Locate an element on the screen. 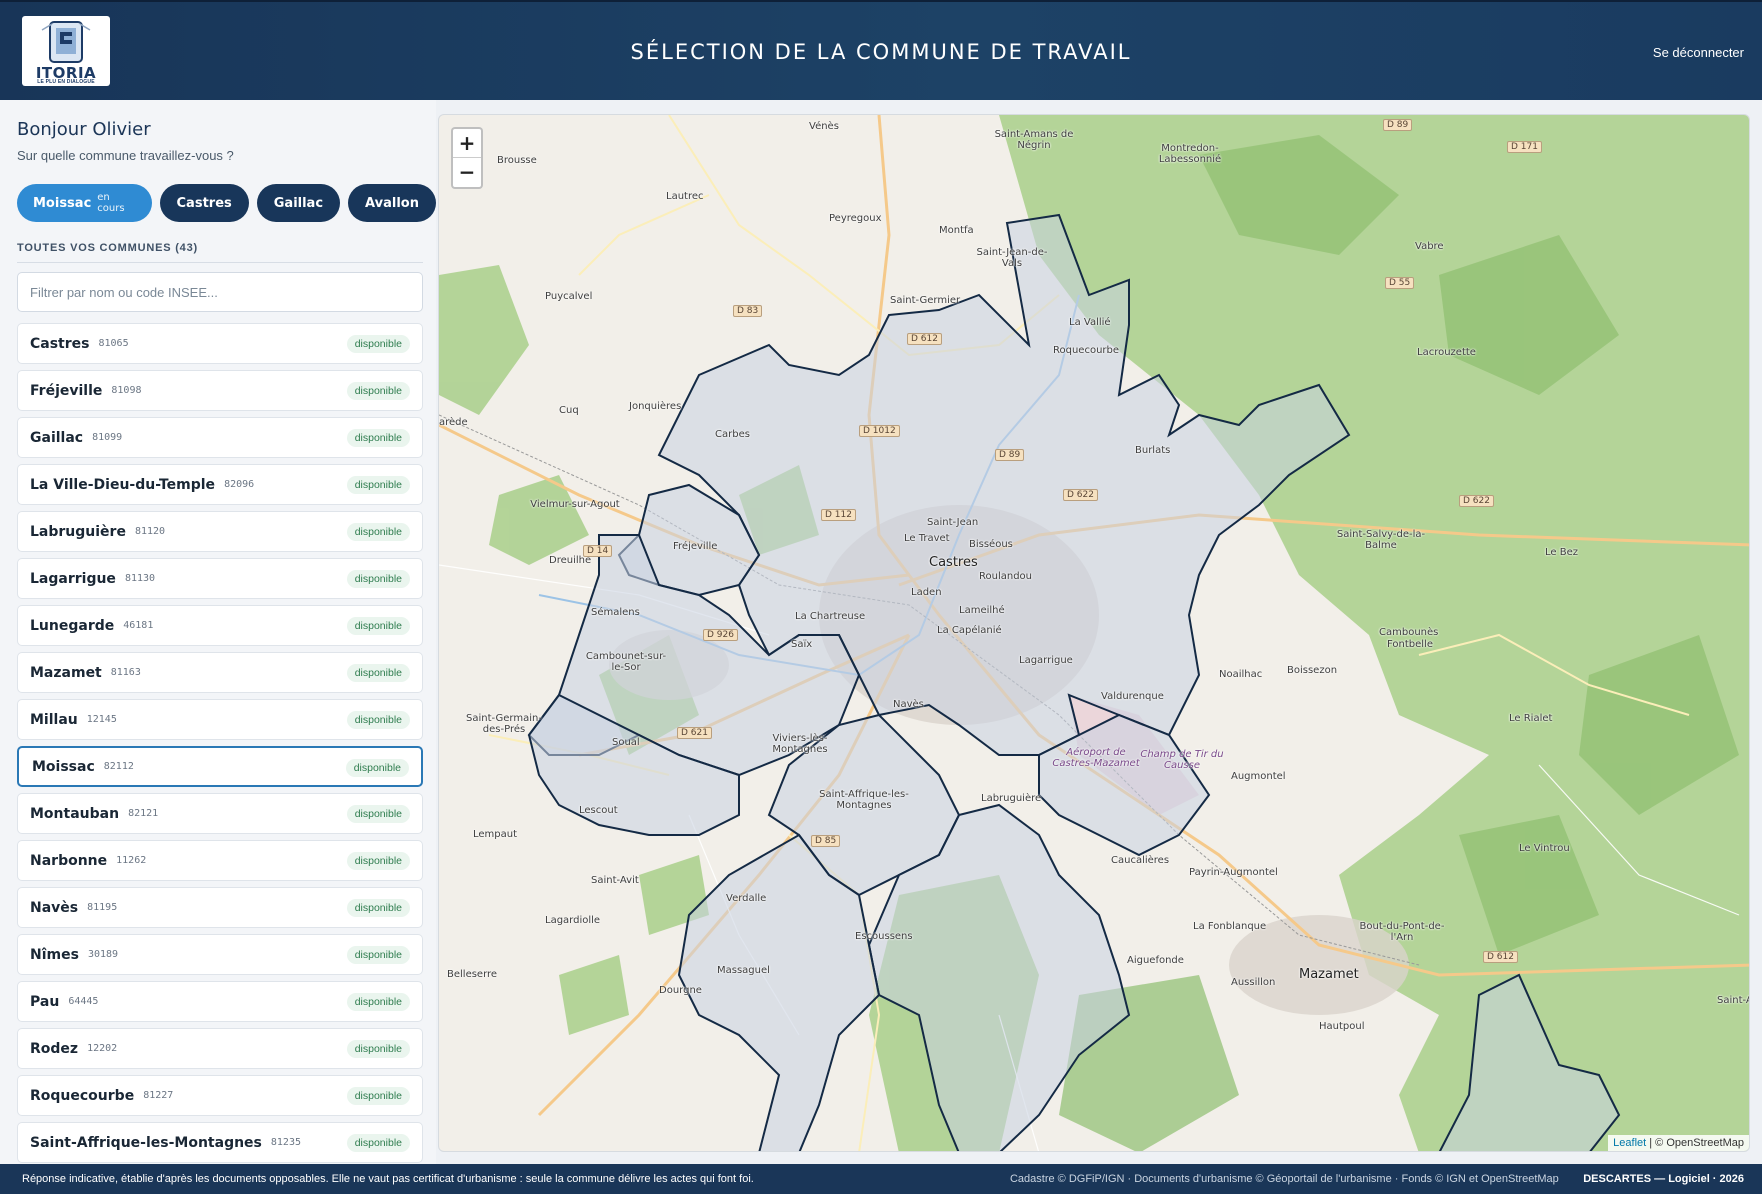 The width and height of the screenshot is (1762, 1194). map-attribution: Leaflet | © OpenStreetMap is located at coordinates (1678, 1143).